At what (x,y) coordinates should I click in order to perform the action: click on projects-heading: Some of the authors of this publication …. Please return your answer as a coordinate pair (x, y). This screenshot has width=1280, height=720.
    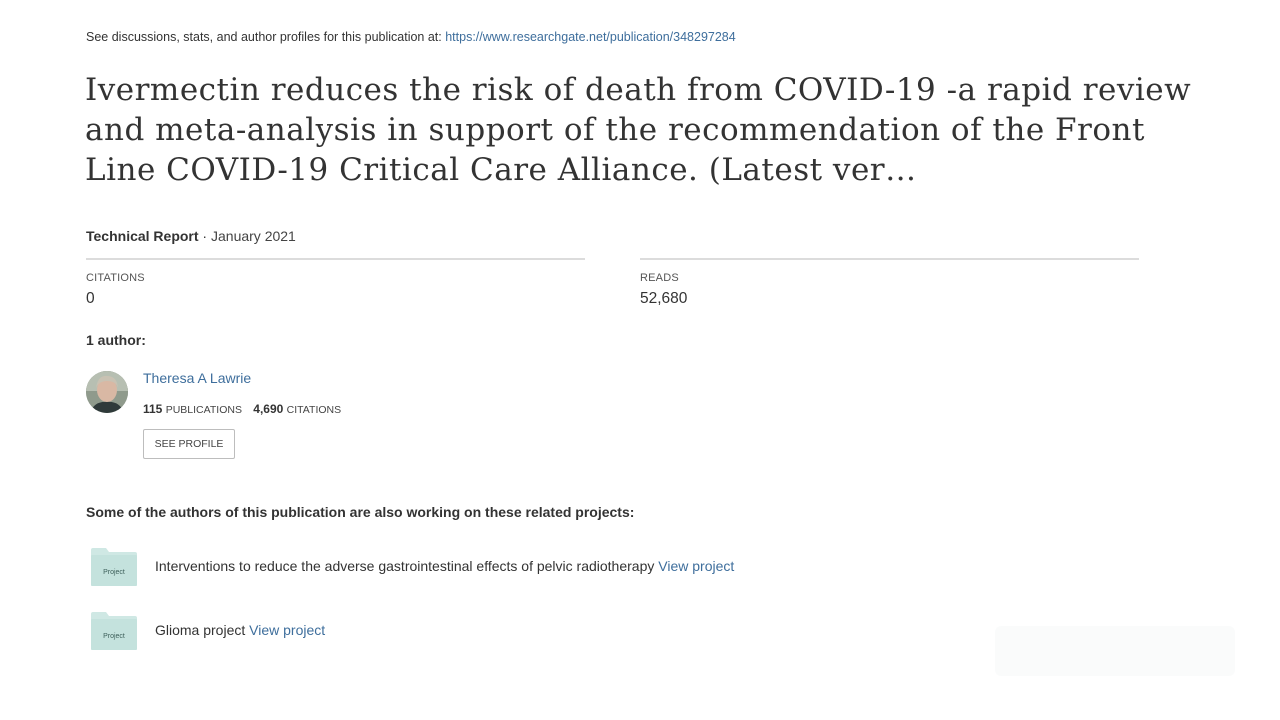
    Looking at the image, I should click on (360, 512).